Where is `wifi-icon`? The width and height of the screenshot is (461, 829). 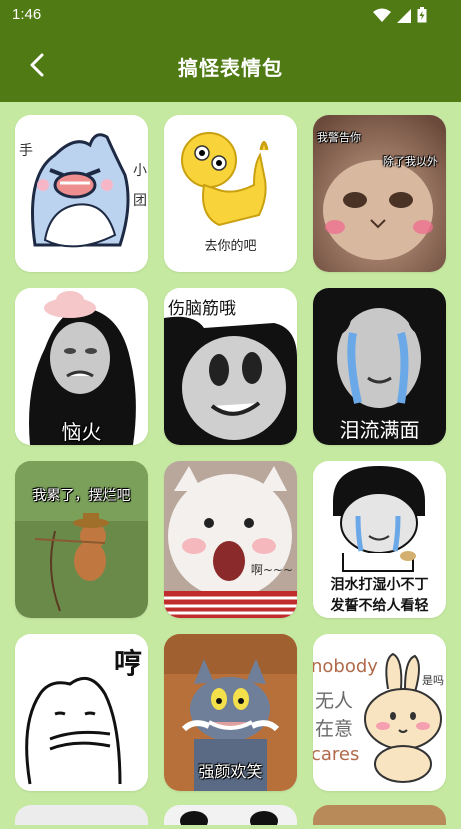 wifi-icon is located at coordinates (382, 17).